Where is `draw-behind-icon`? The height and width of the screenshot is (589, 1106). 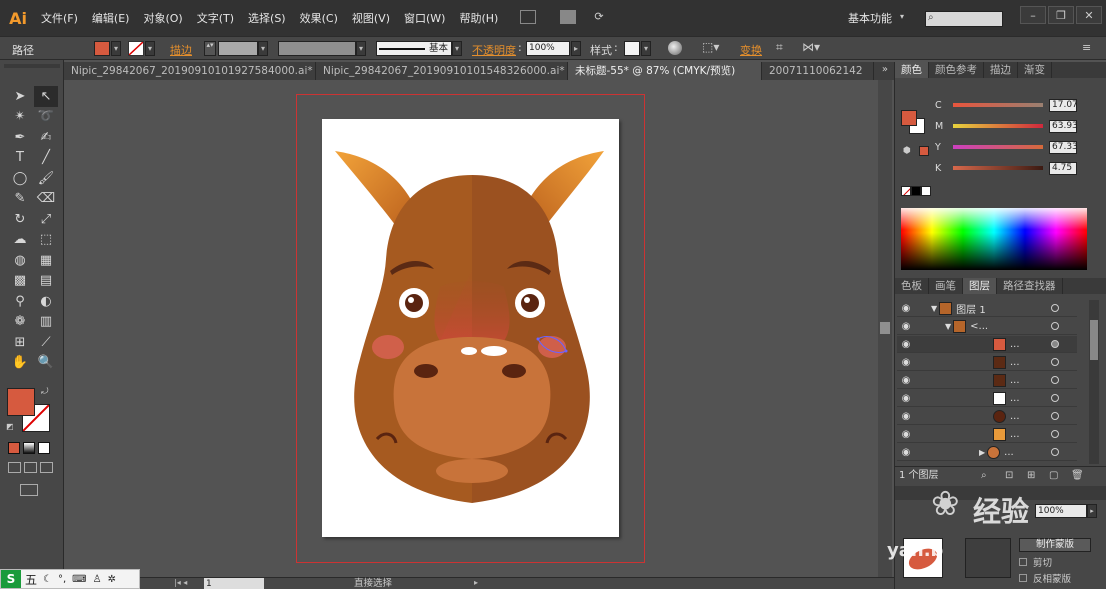
draw-behind-icon is located at coordinates (30, 467).